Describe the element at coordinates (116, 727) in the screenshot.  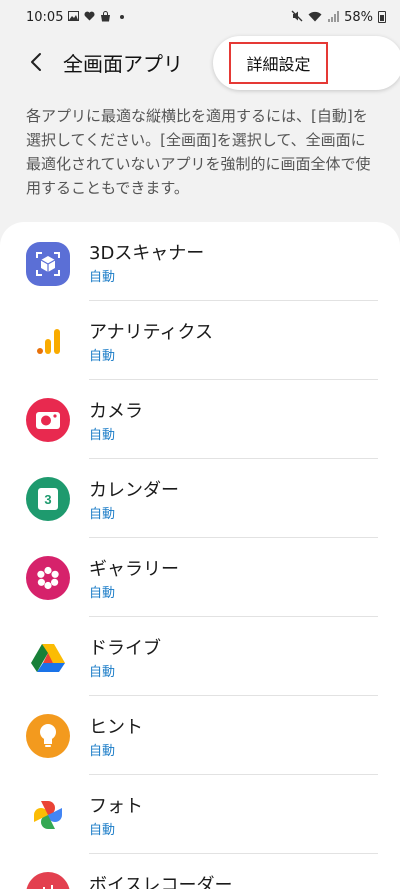
I see `app-name: ヒント` at that location.